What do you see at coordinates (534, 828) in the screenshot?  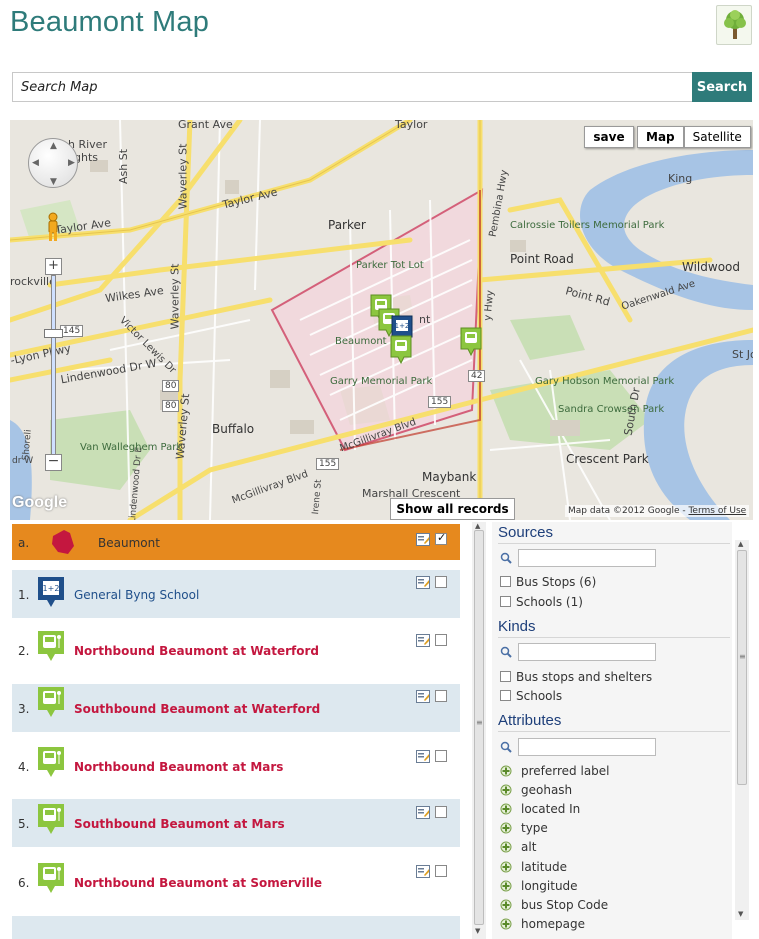 I see `attribute-label: type` at bounding box center [534, 828].